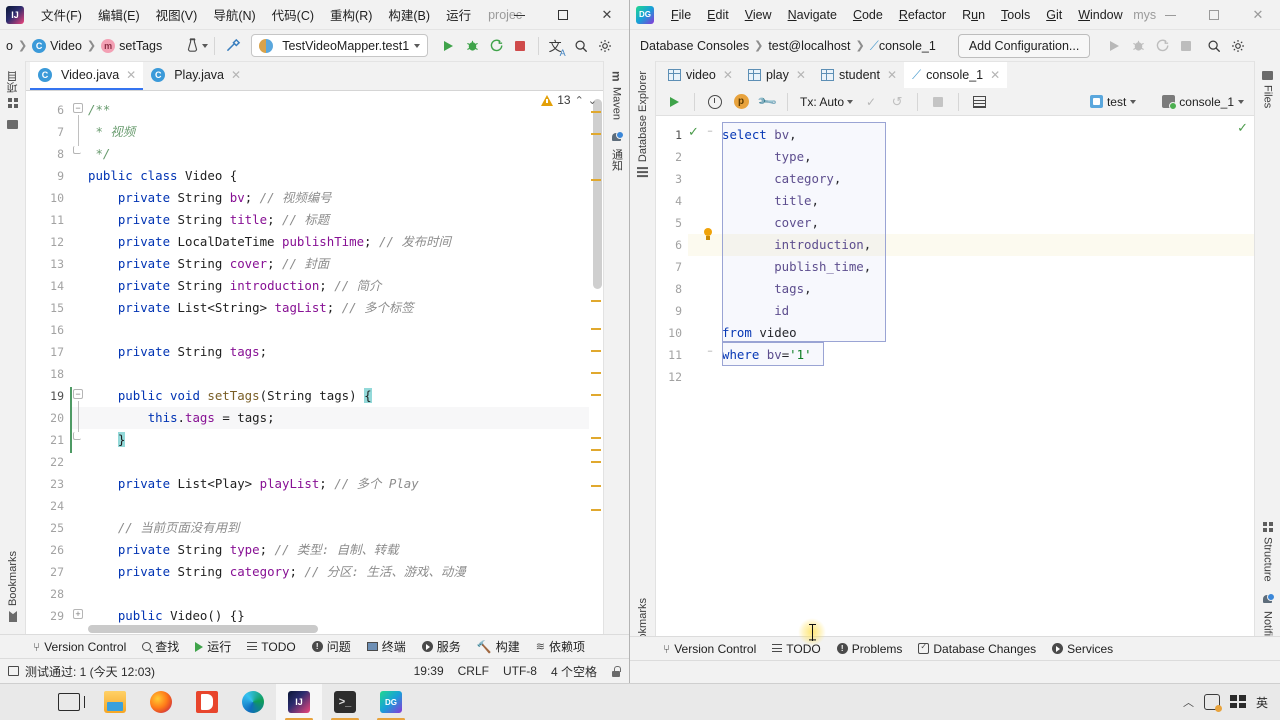 This screenshot has width=1280, height=720. Describe the element at coordinates (1242, 128) in the screenshot. I see `inspection-ok-widget: ✓` at that location.